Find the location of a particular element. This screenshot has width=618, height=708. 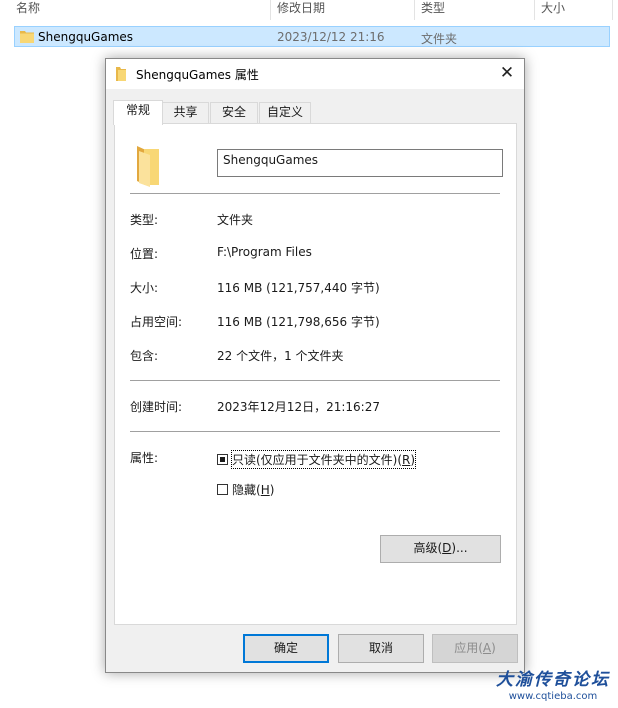

hidden-checkbox-label: 隐藏(H) is located at coordinates (253, 489).